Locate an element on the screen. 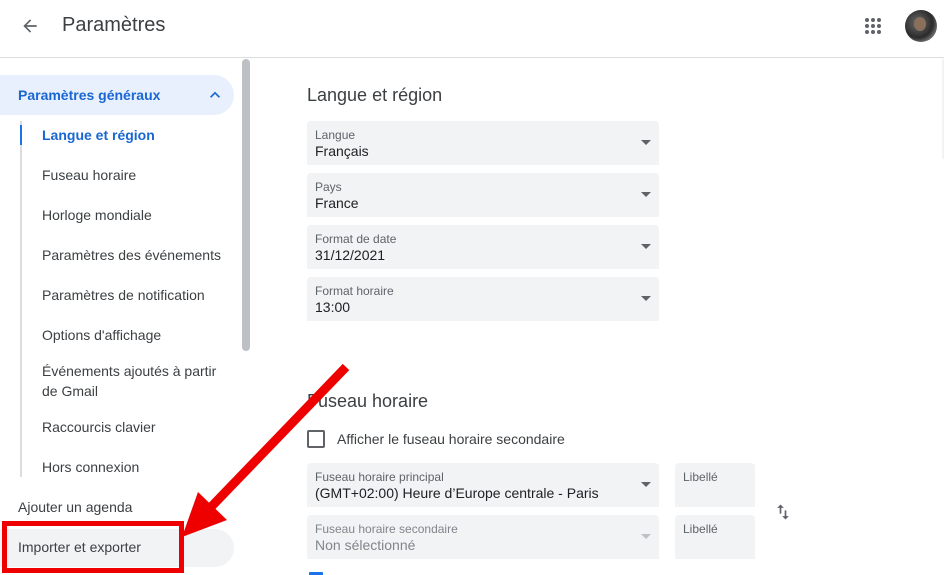 This screenshot has width=944, height=575. field-label: Fuseau horaire secondaire is located at coordinates (386, 529).